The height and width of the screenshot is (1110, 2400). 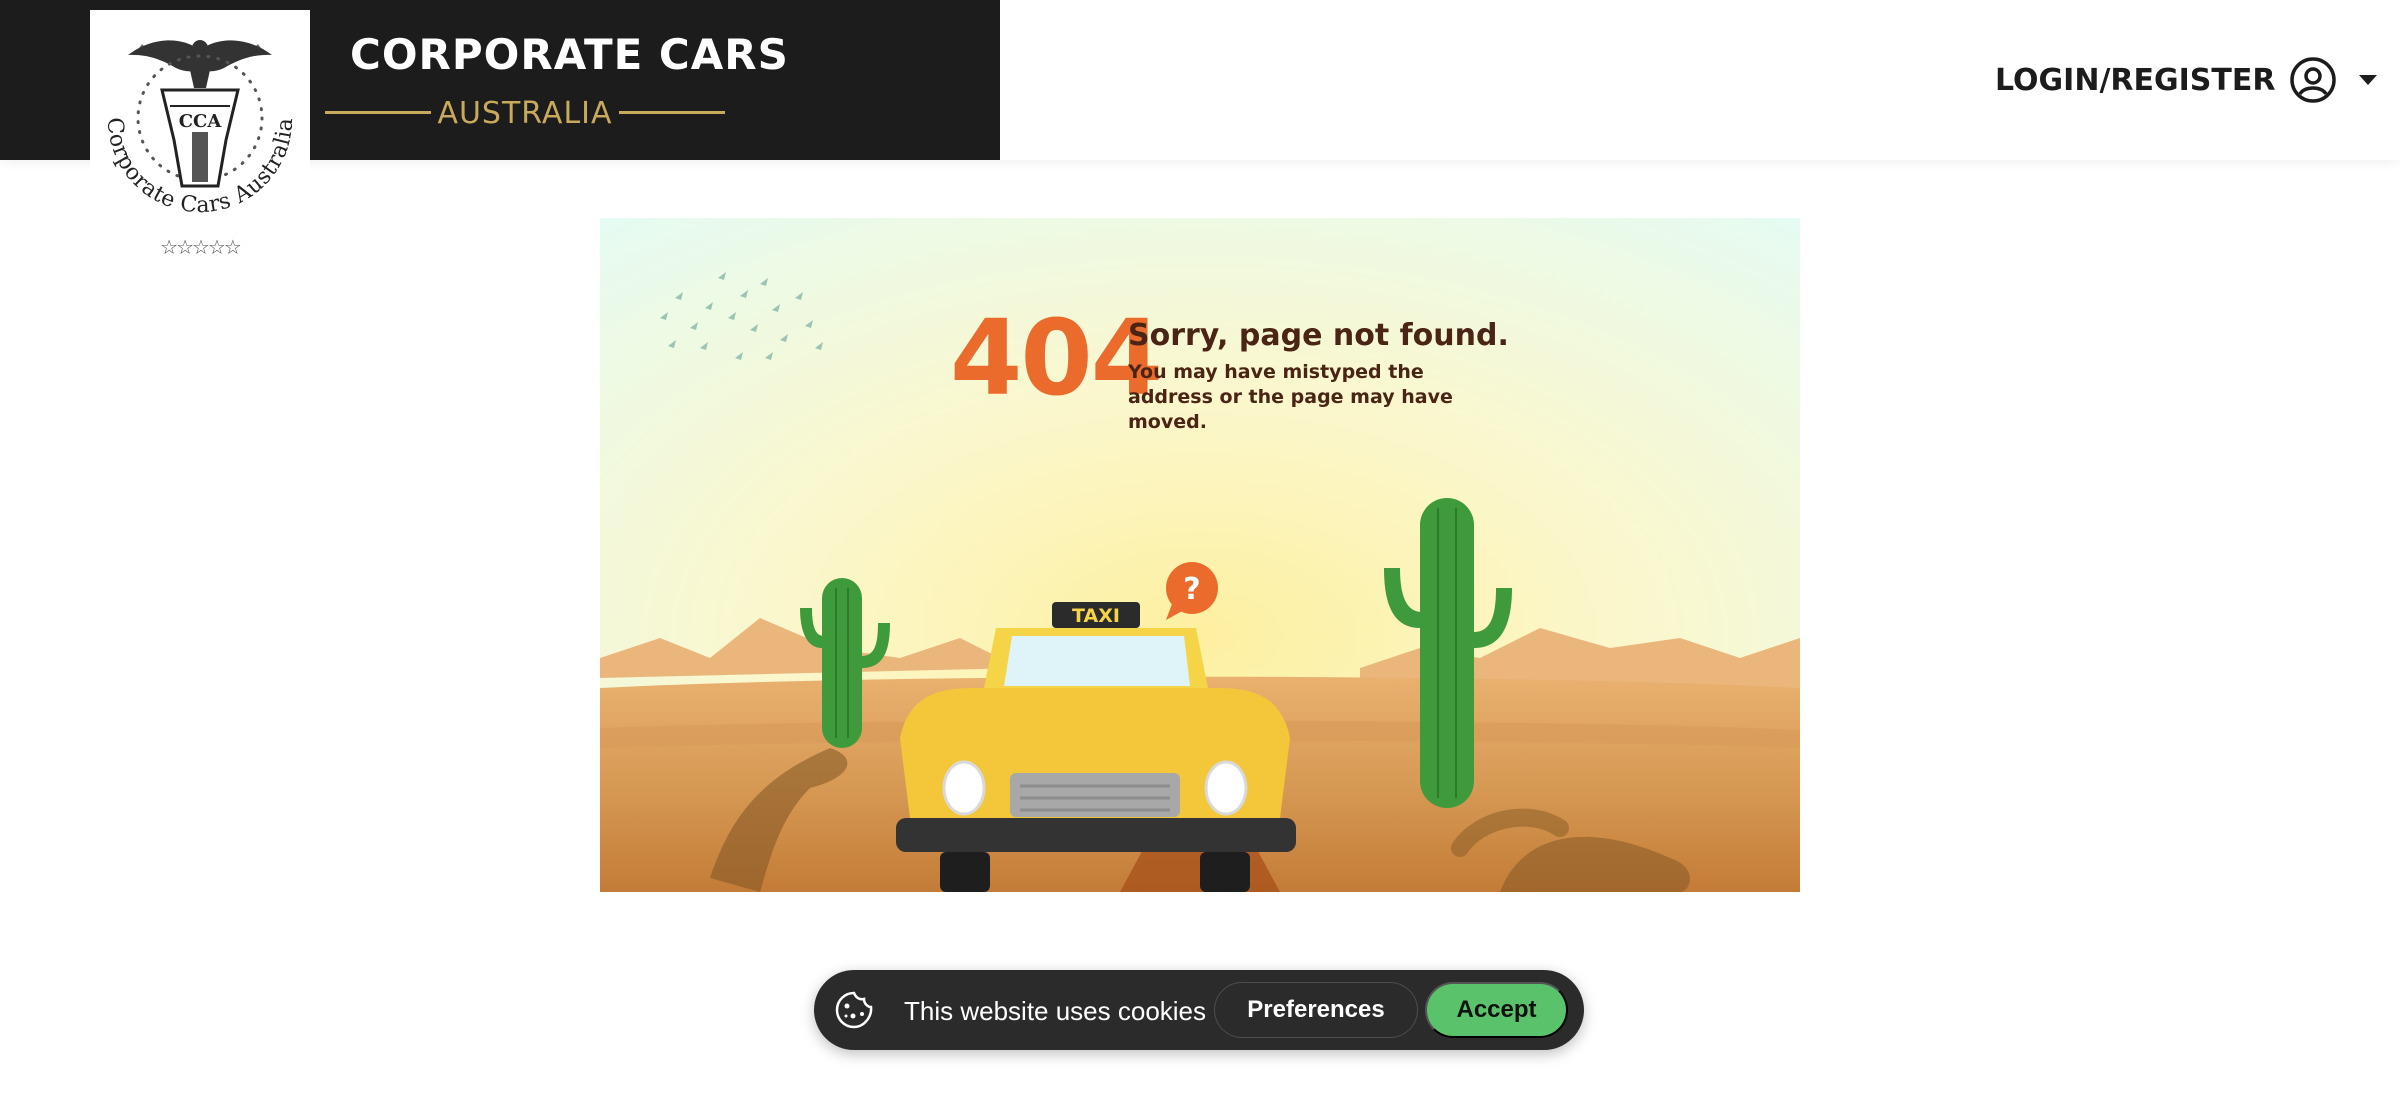 What do you see at coordinates (569, 54) in the screenshot?
I see `brand-title: CORPORATE CARS` at bounding box center [569, 54].